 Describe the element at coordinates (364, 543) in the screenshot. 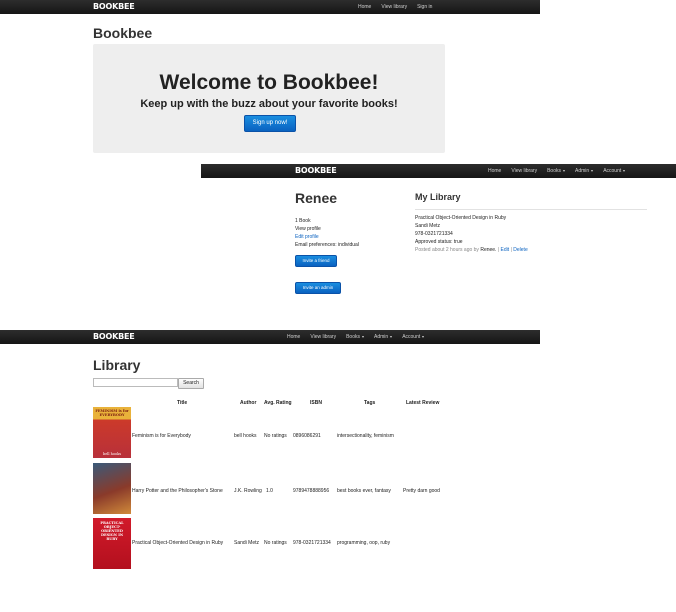

I see `cell-tags: programming, oop, ruby` at that location.